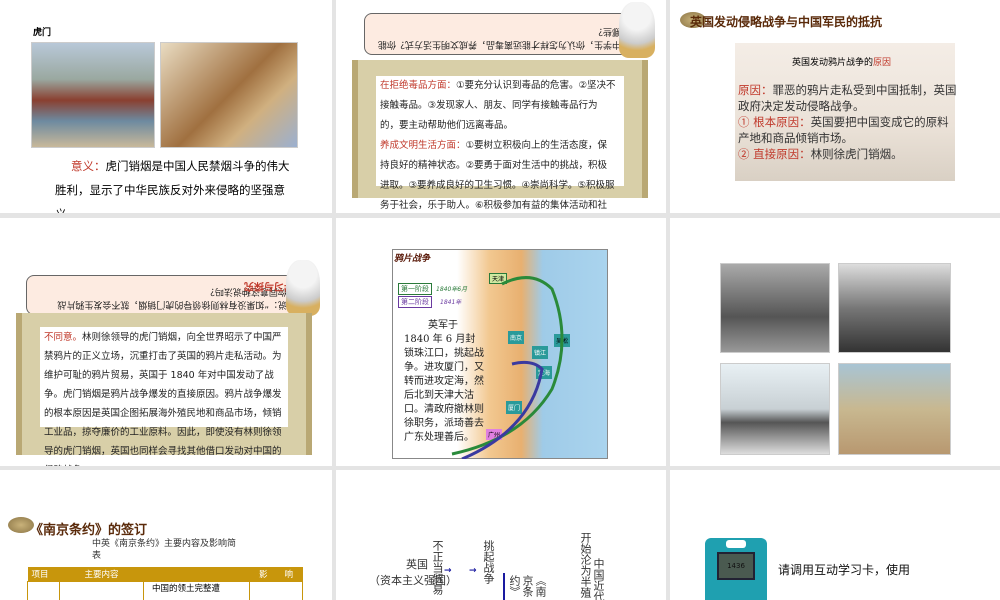 Image resolution: width=1000 pixels, height=600 pixels. I want to click on meaning-label: 意义：, so click(88, 166).